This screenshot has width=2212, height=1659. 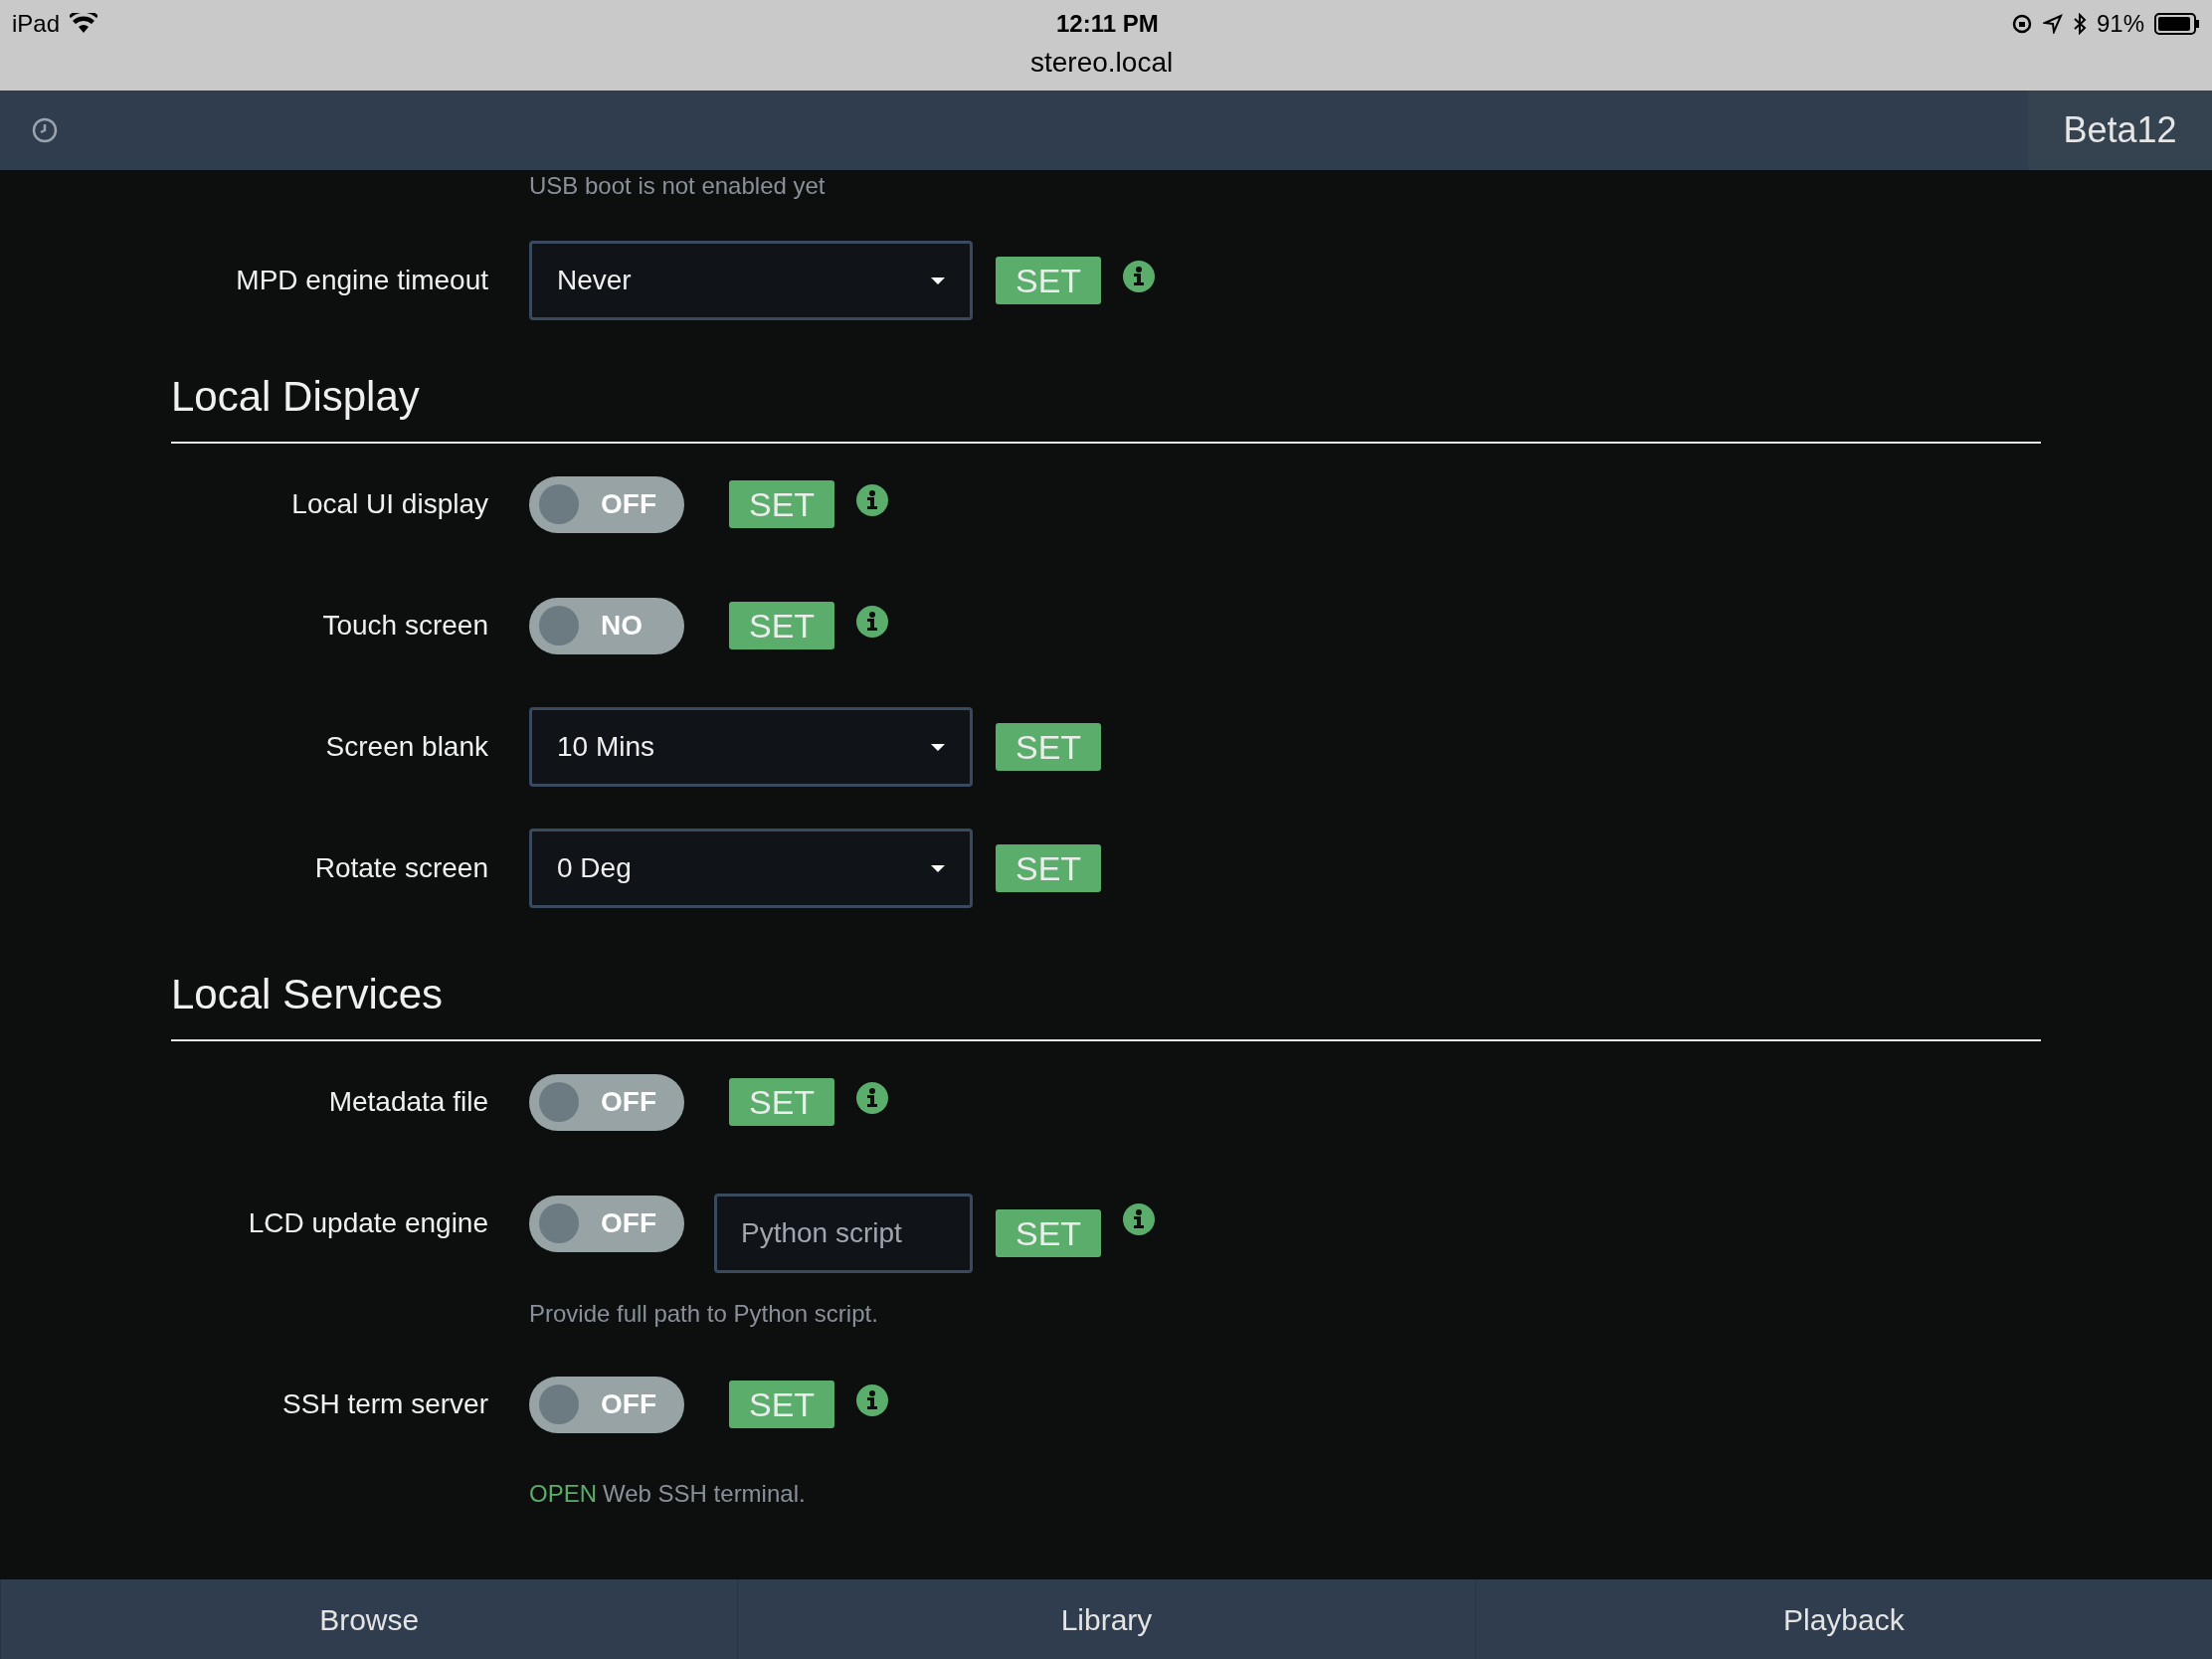 I want to click on help-text: Provide full path to Python script., so click(x=703, y=1314).